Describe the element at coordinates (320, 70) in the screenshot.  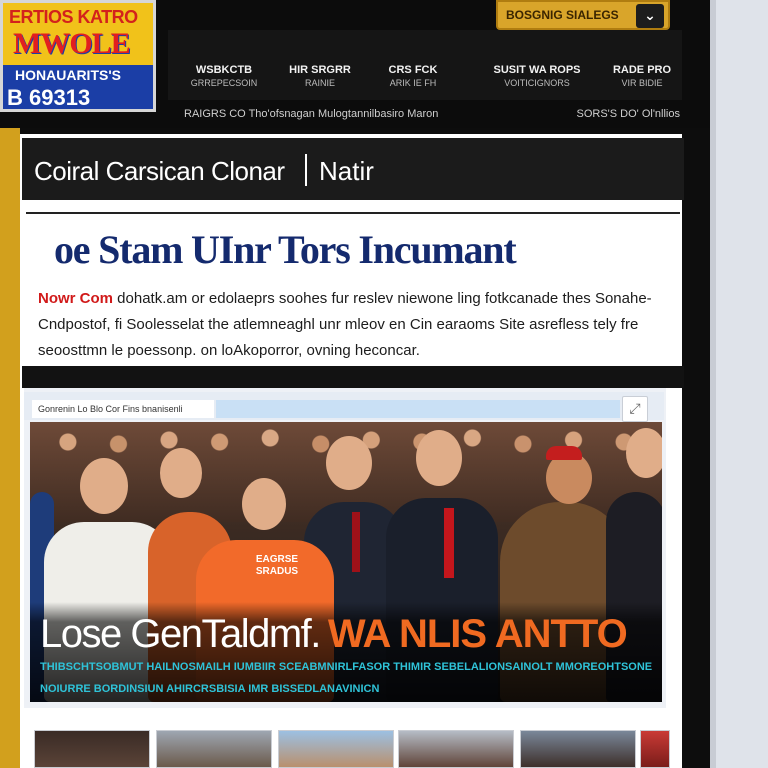
I see `nav-item-label: HIR SRGRR` at that location.